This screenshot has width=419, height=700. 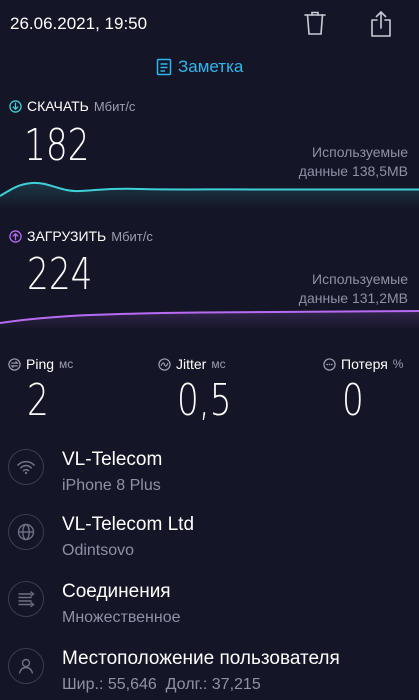 I want to click on jitter-label-row: Jitter мс, so click(x=192, y=364).